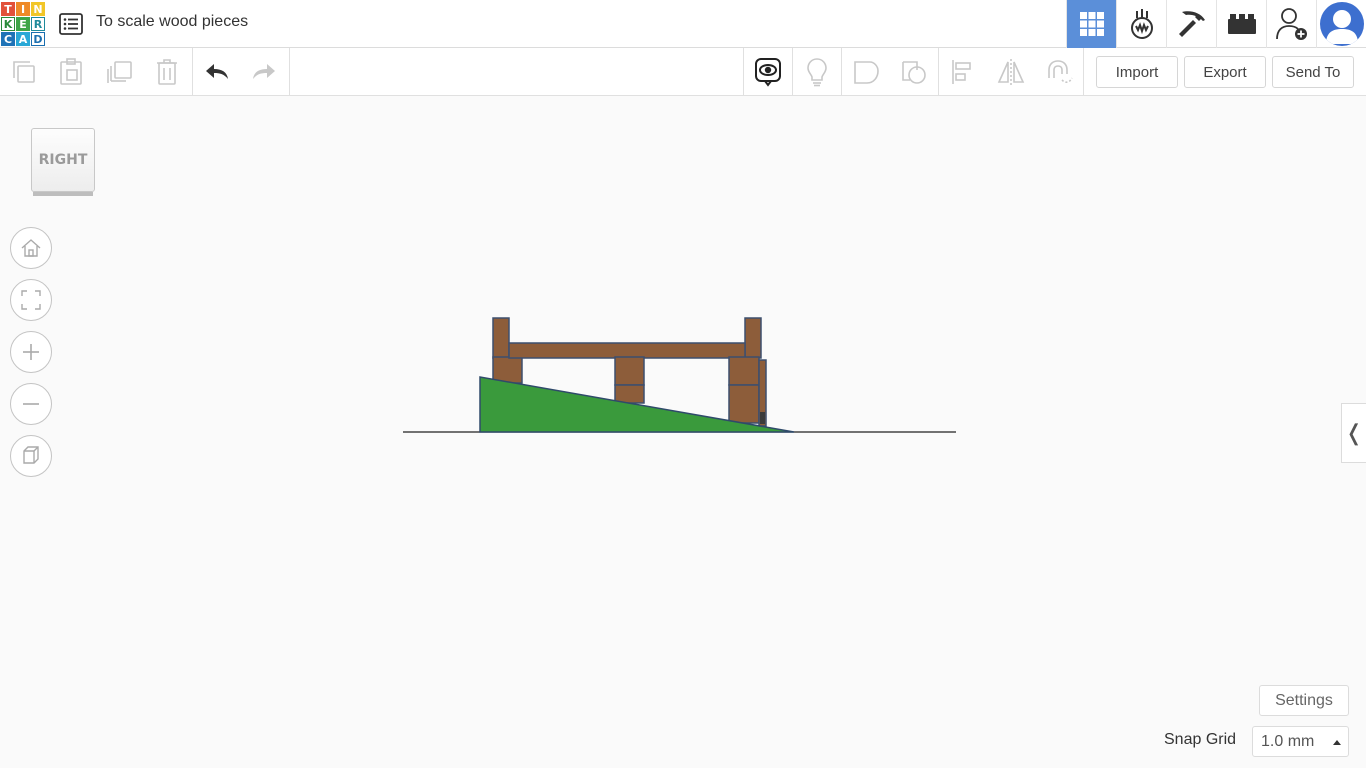 This screenshot has width=1366, height=768. I want to click on wood-post-right-upper, so click(744, 371).